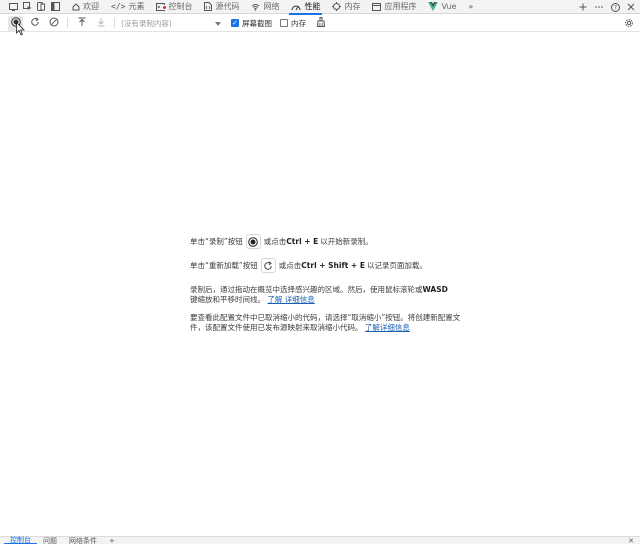 The image size is (640, 544). I want to click on add-drawer-tab-icon: +, so click(112, 540).